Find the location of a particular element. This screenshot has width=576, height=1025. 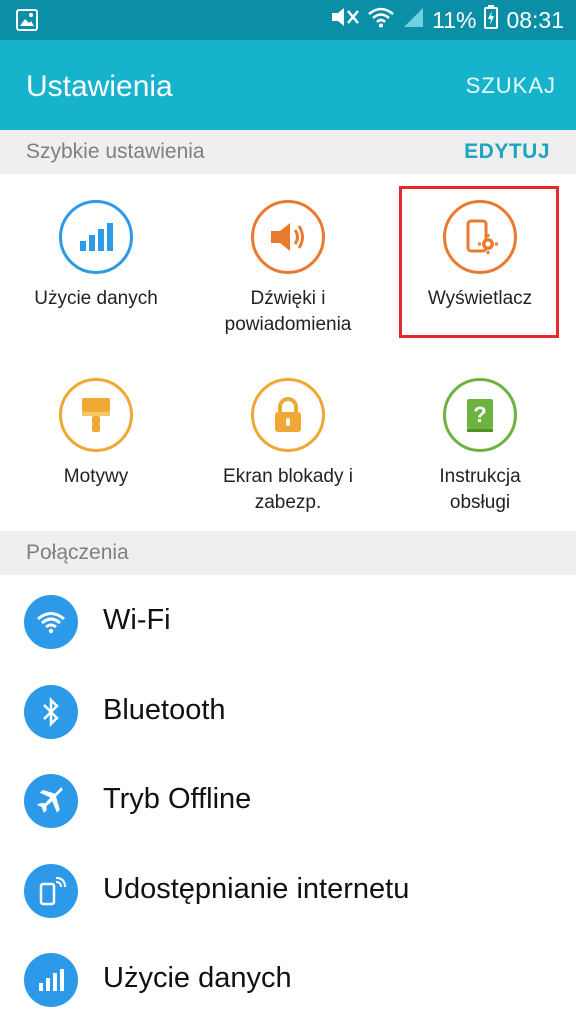

search-button: SZUKAJ is located at coordinates (511, 86).